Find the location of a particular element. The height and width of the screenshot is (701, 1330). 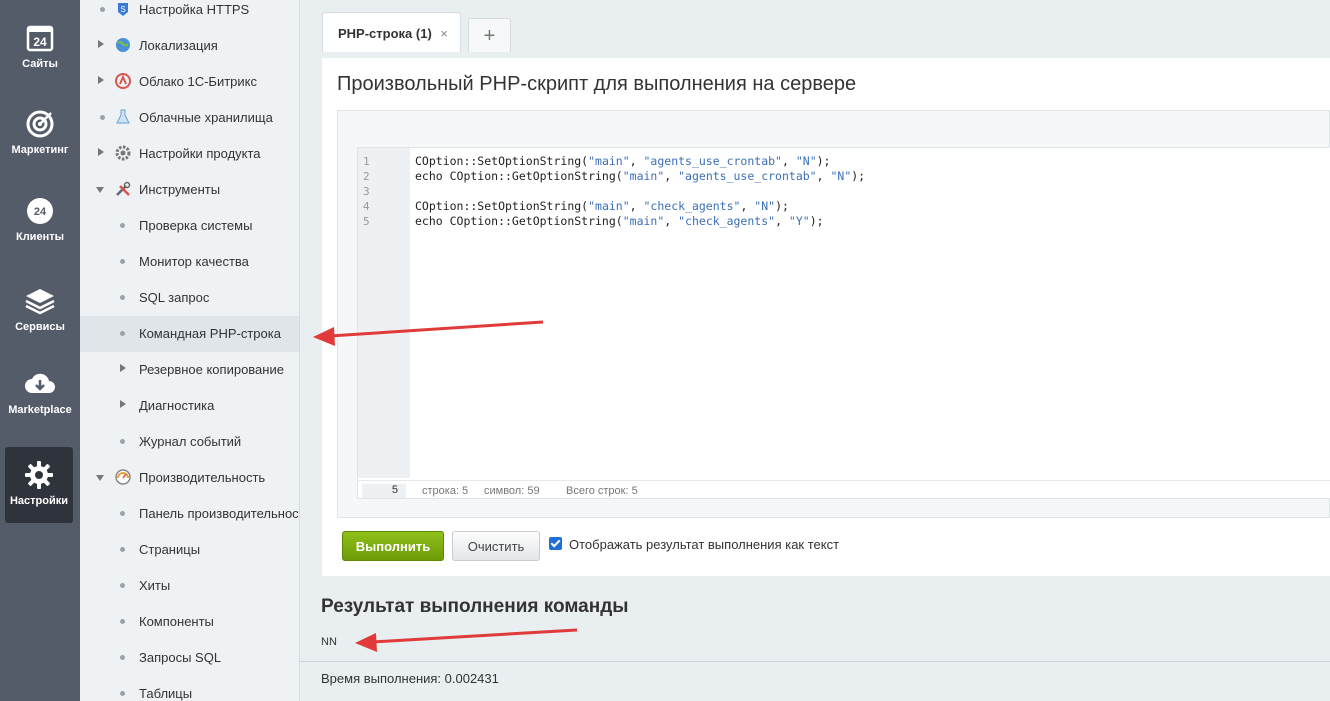

cloud-download-icon is located at coordinates (40, 383).